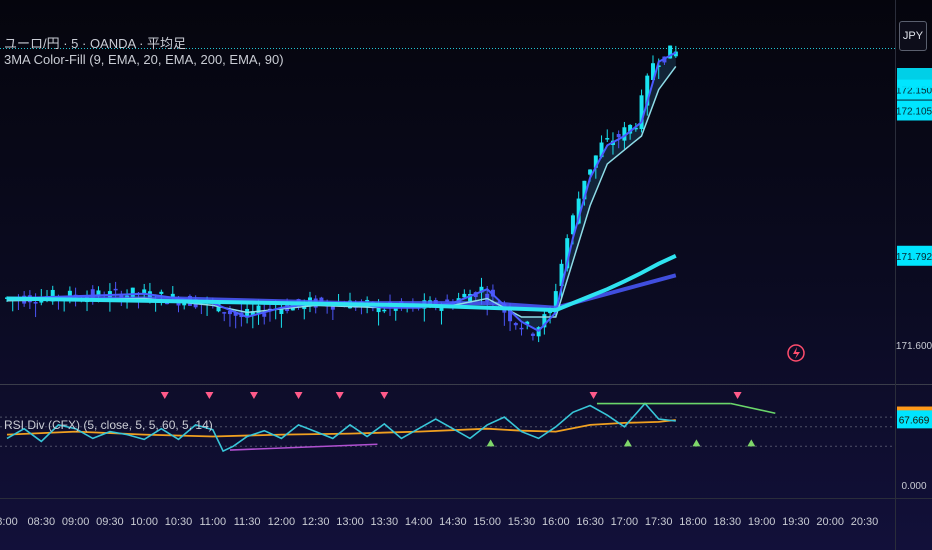 This screenshot has height=550, width=932. Describe the element at coordinates (522, 522) in the screenshot. I see `x-tick-label: 15:30` at that location.